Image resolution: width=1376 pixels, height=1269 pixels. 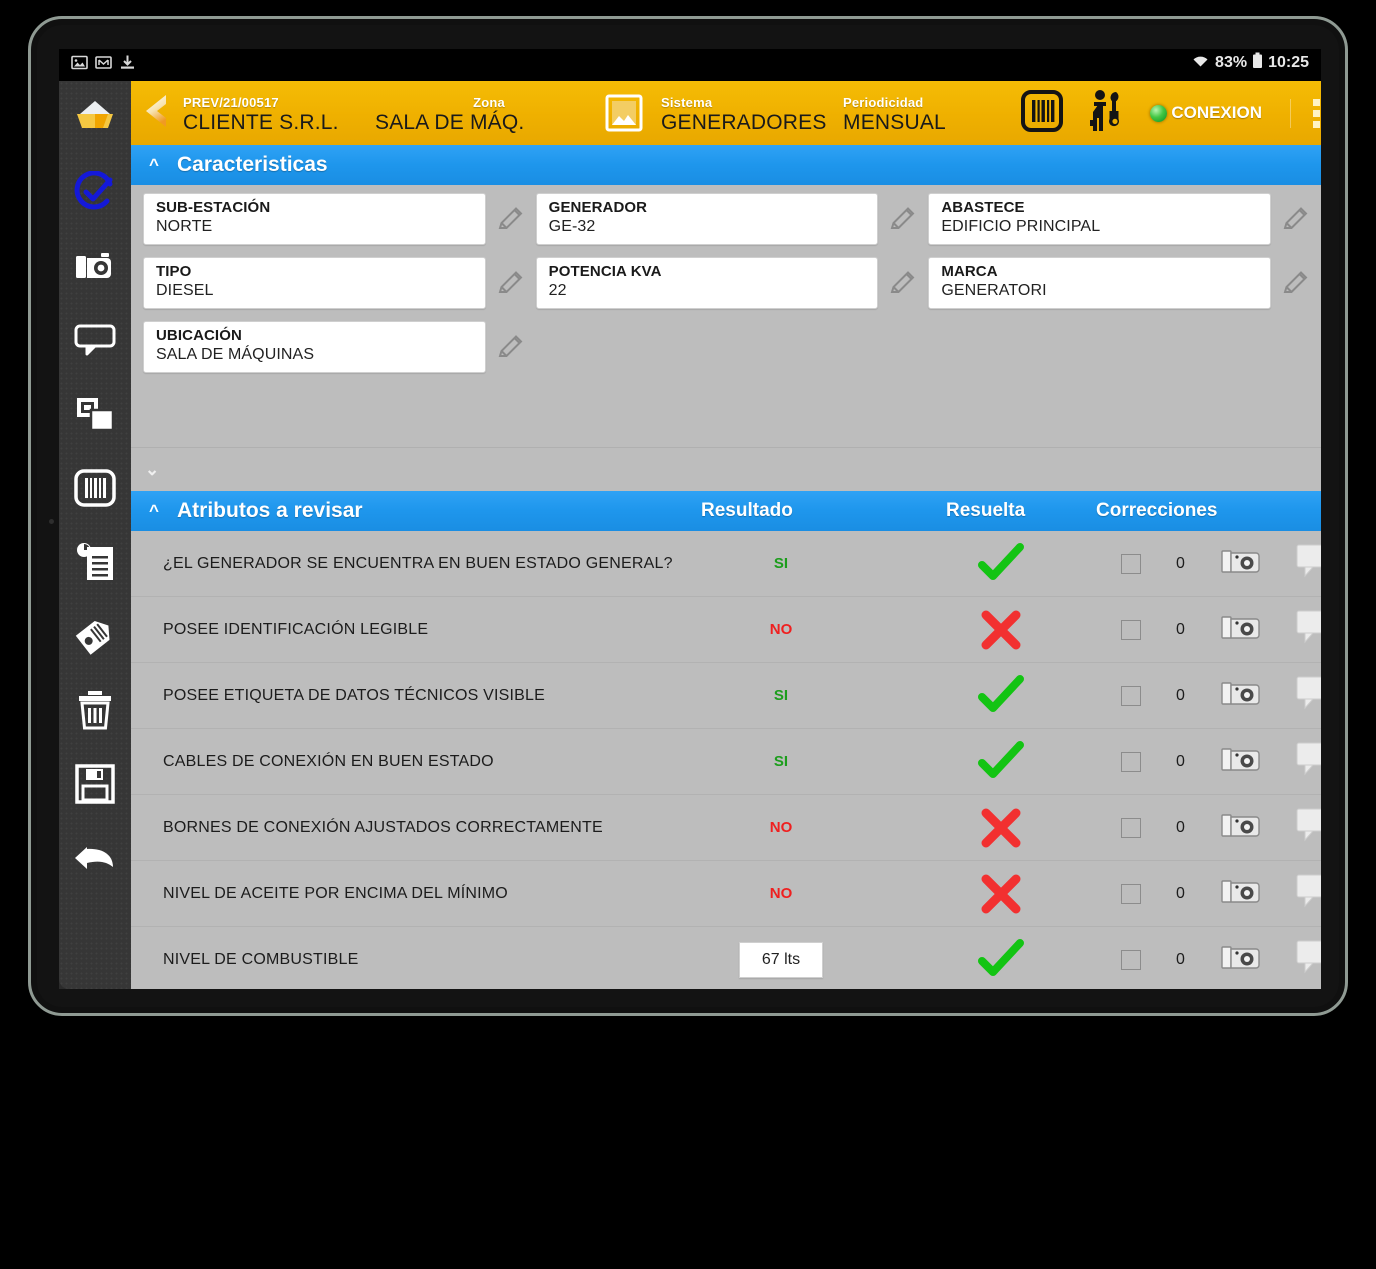 I want to click on kebab-menu-icon, so click(x=1305, y=113).